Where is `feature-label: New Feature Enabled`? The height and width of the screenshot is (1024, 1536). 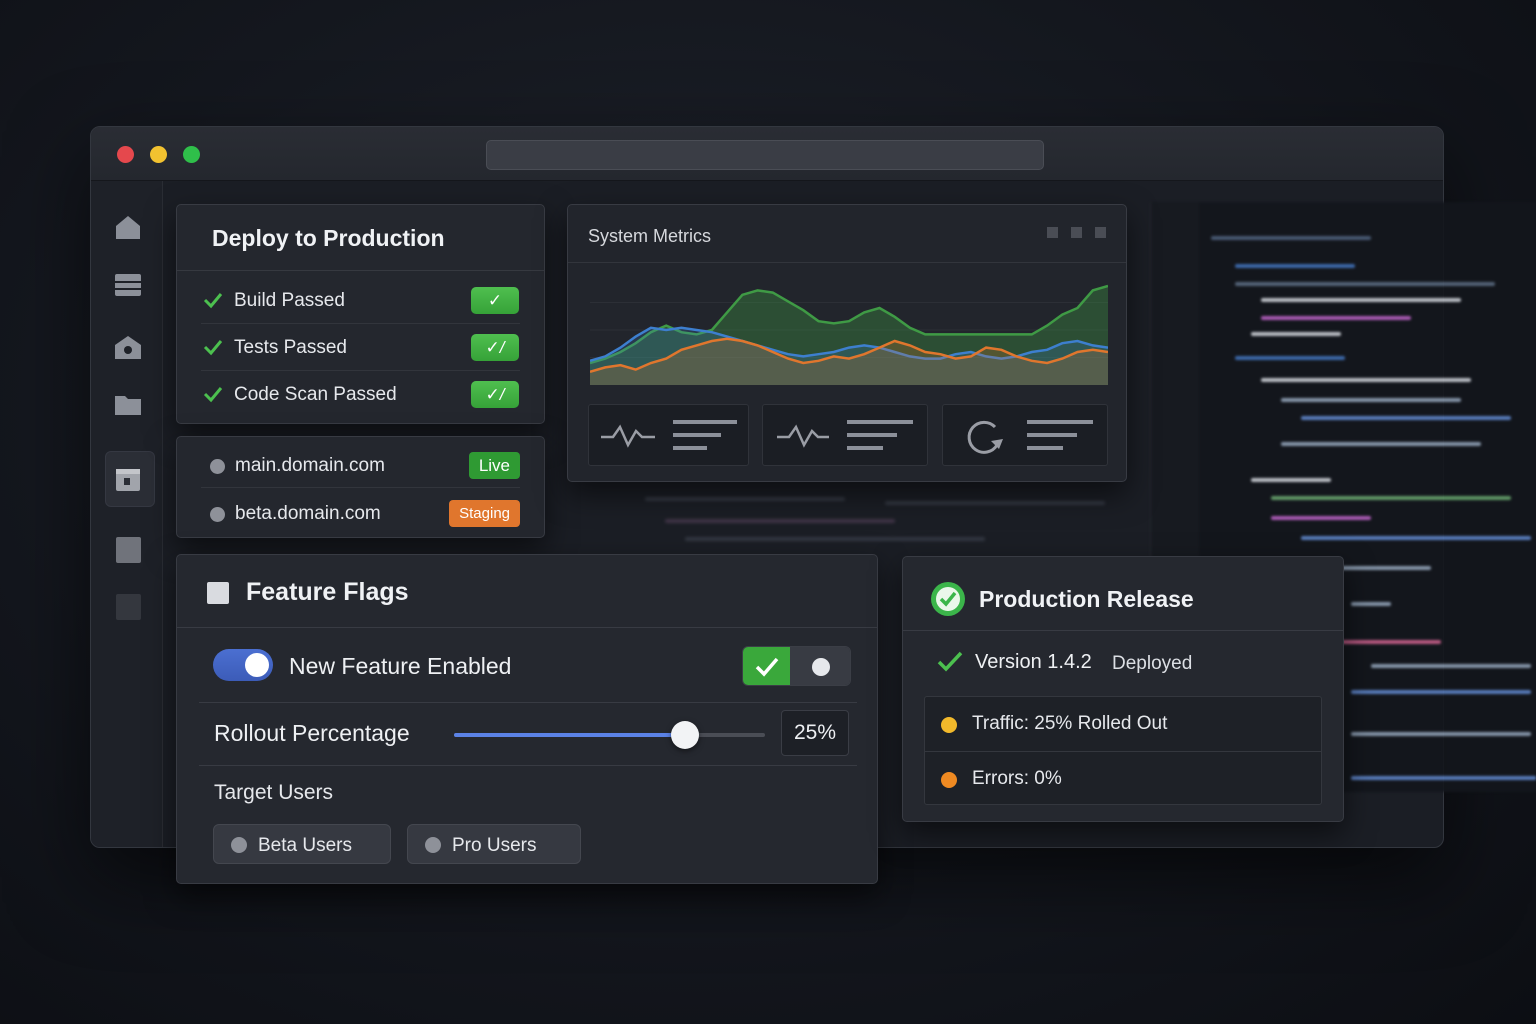
feature-label: New Feature Enabled is located at coordinates (400, 666).